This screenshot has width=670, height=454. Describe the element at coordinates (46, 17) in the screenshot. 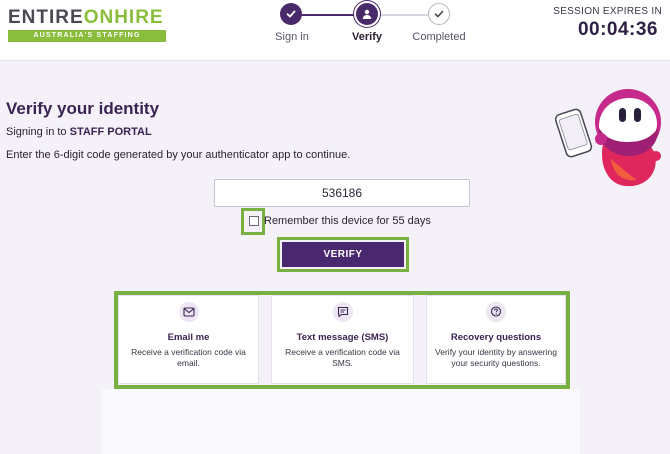

I see `logo-word-entire: ENTIRE` at that location.